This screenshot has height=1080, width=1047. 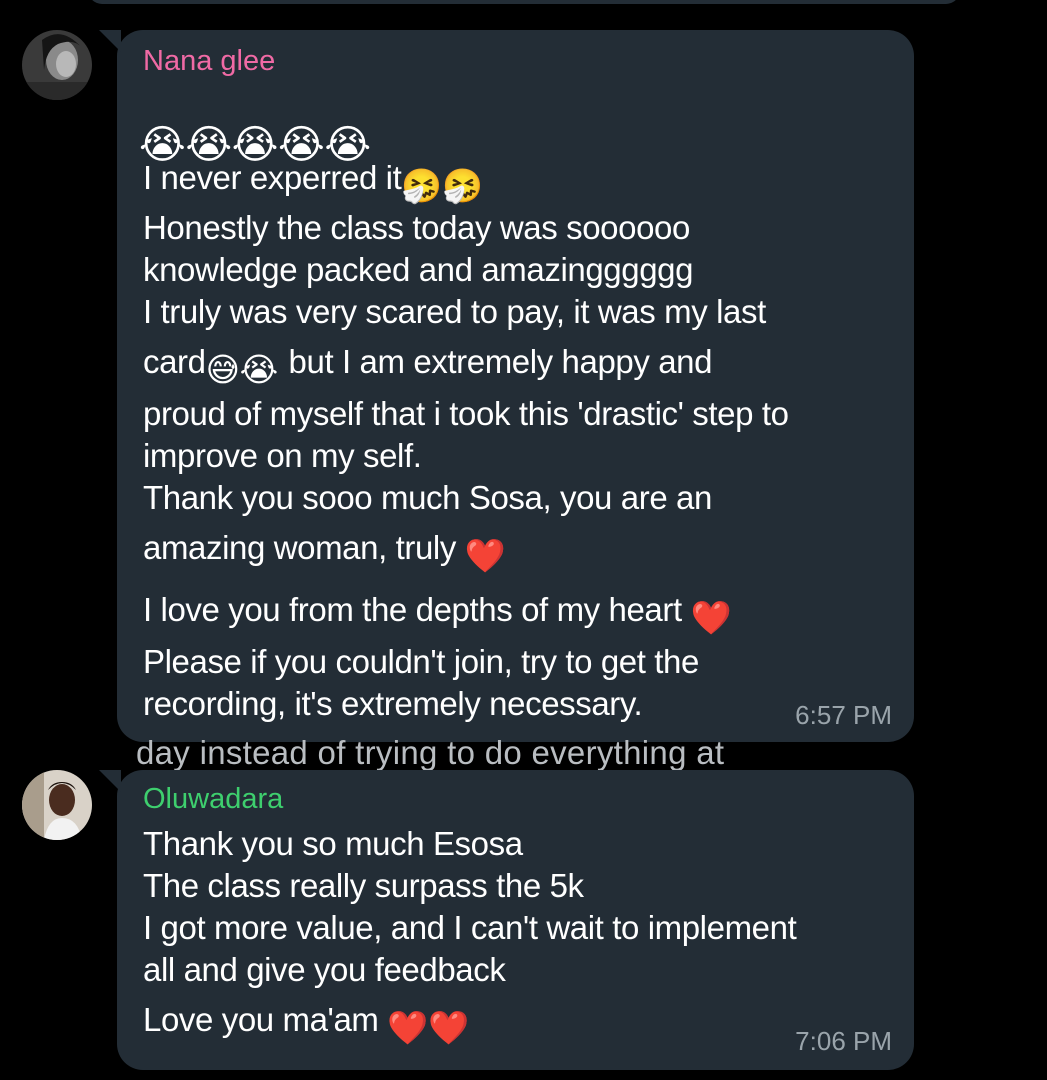 I want to click on avatar-nana-glee, so click(x=57, y=65).